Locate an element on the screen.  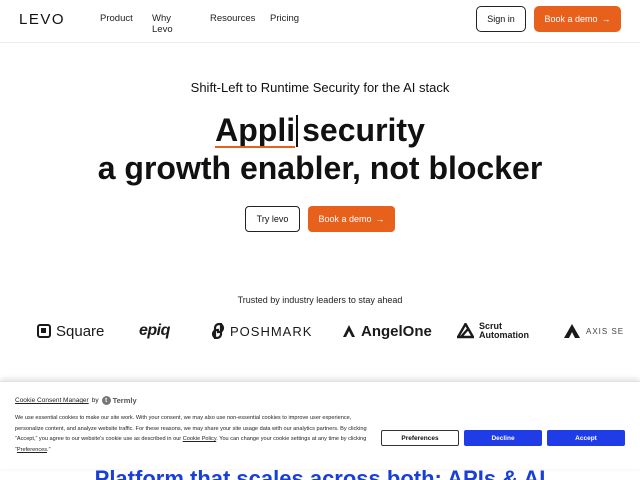
cookie-policy-link: Cookie Policy is located at coordinates (199, 439).